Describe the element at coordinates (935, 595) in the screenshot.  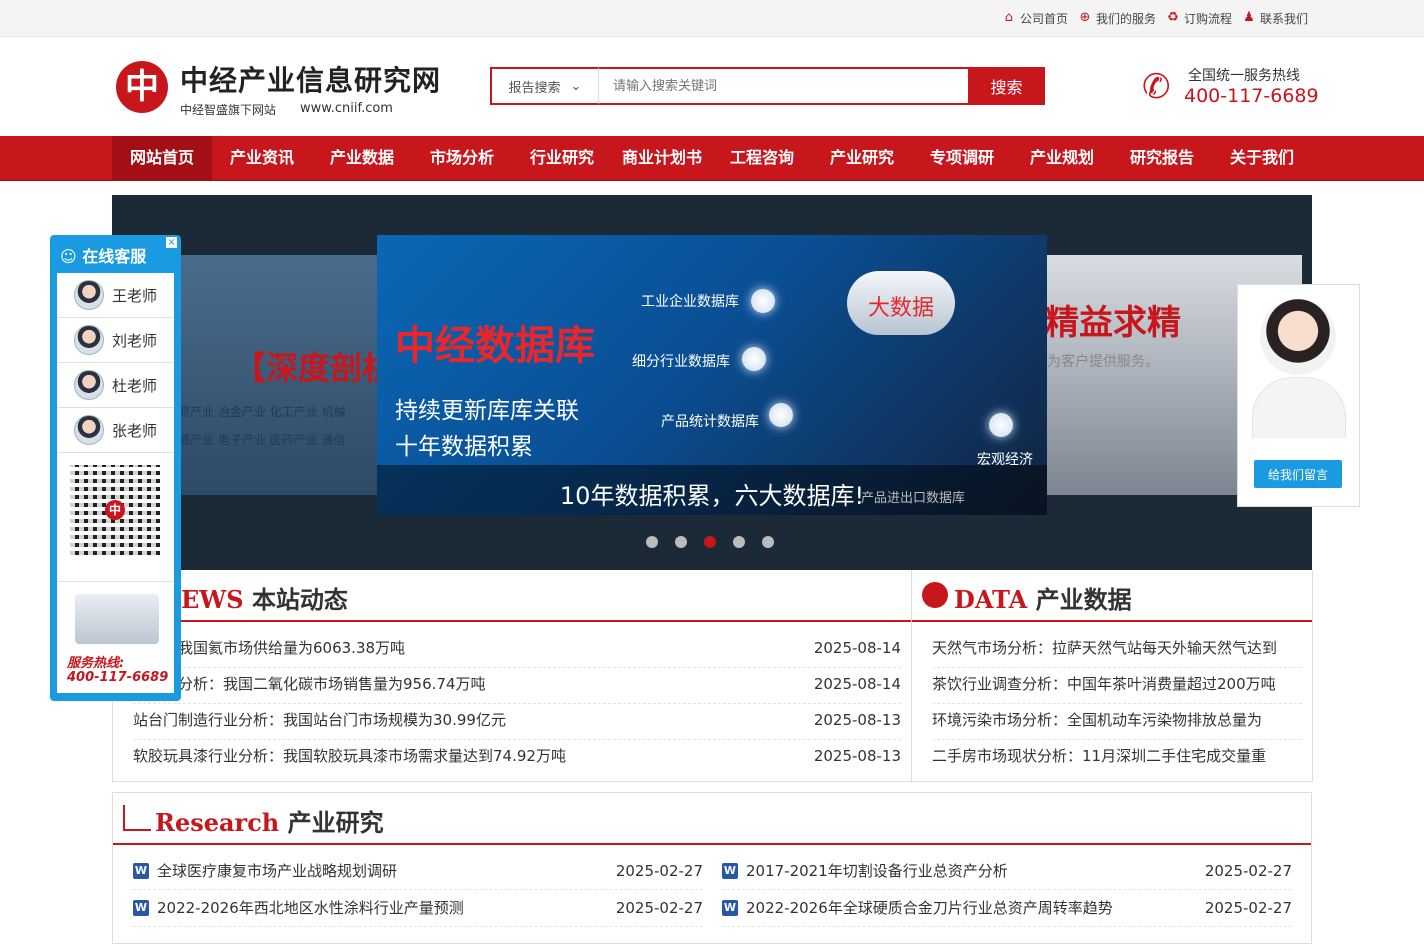
I see `pie-chart-icon` at that location.